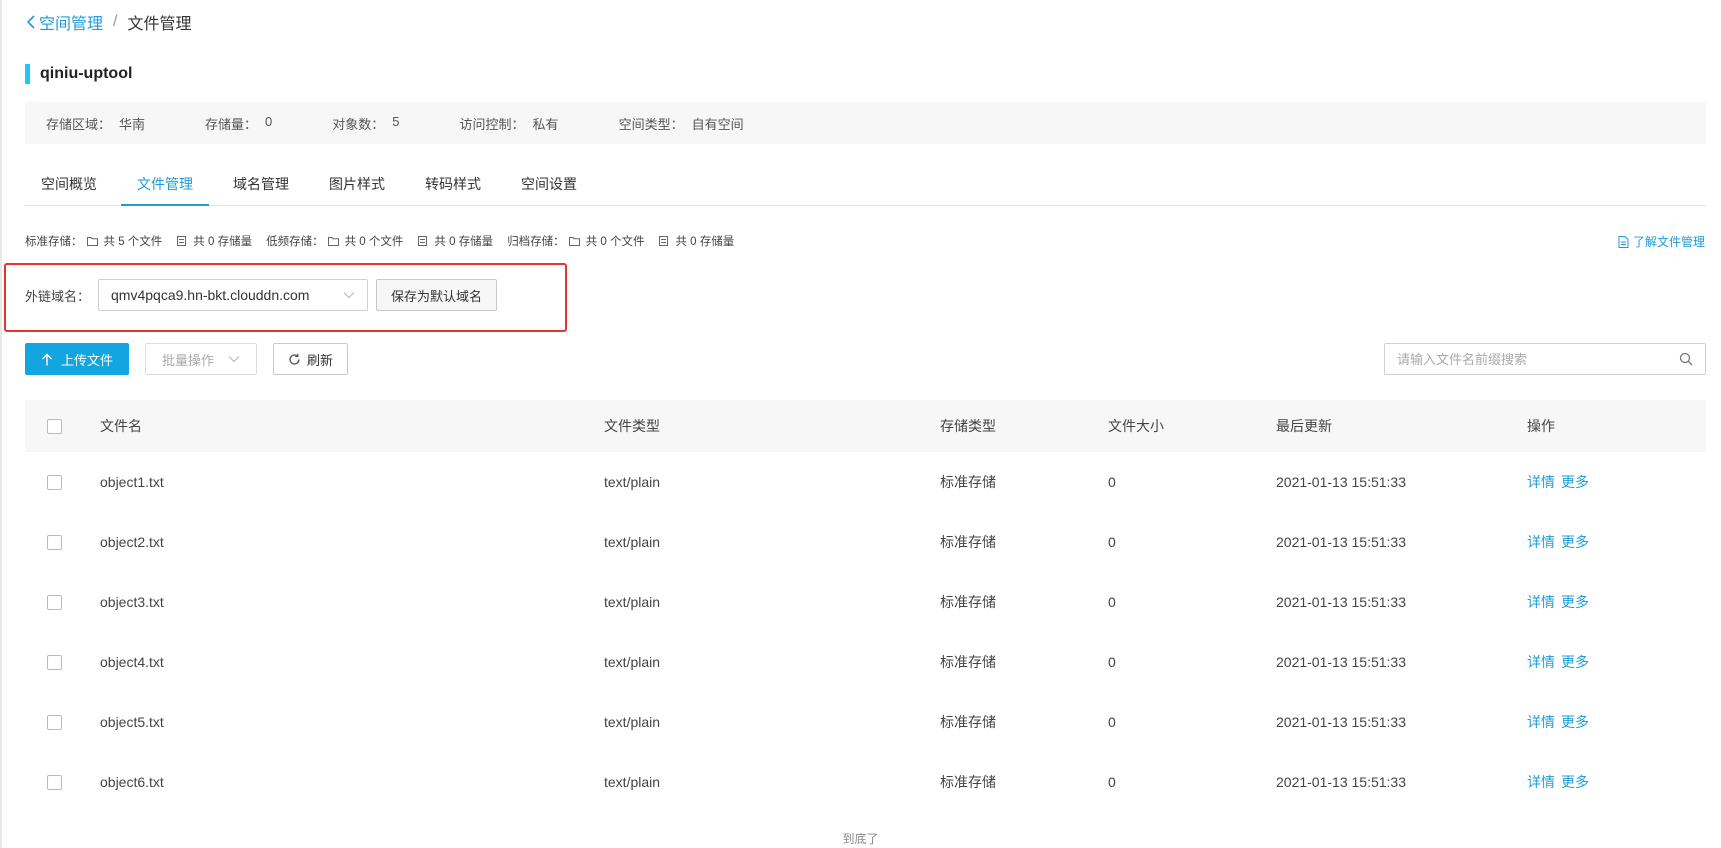  What do you see at coordinates (437, 295) in the screenshot?
I see `save-default-domain-button: 保存为默认域名` at bounding box center [437, 295].